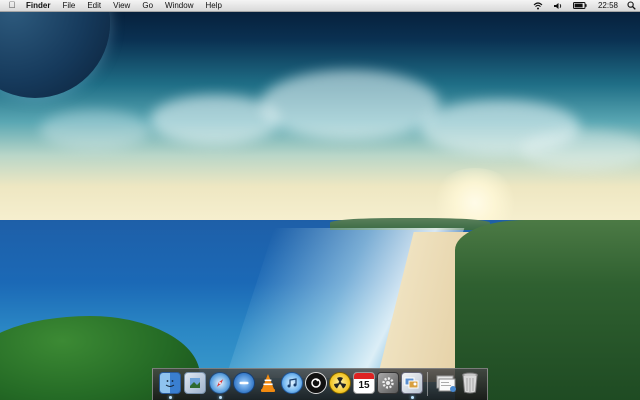  I want to click on itunes-remote-icon, so click(244, 383).